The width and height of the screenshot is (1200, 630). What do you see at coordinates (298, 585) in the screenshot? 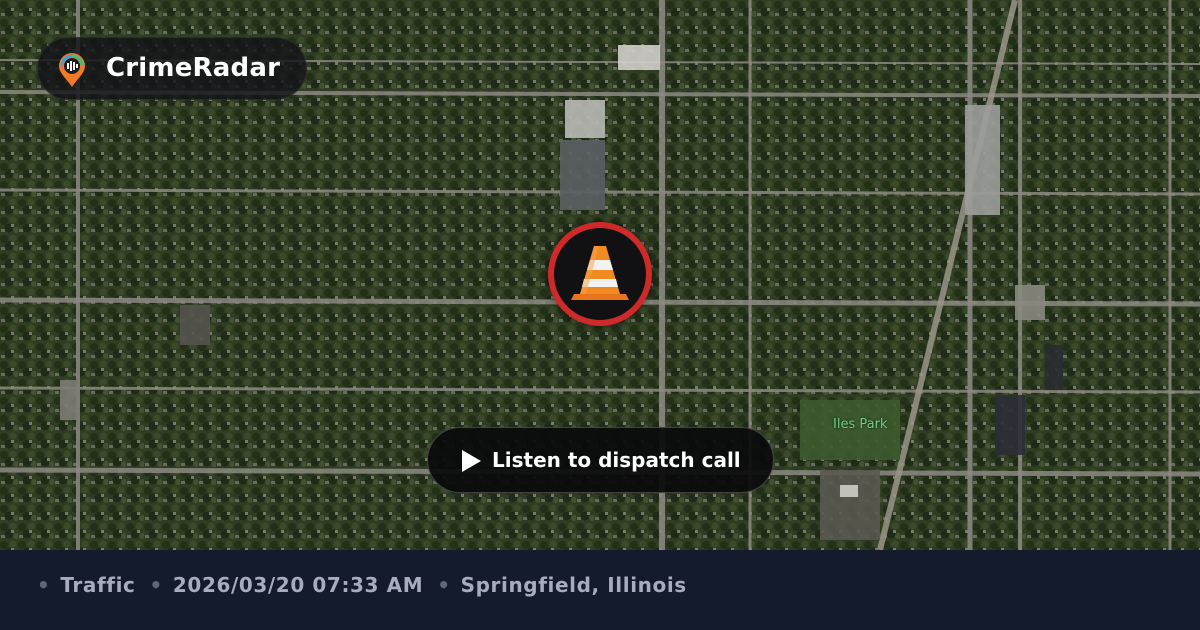
I see `incident-datetime: 2026/03/20 07:33 AM` at bounding box center [298, 585].